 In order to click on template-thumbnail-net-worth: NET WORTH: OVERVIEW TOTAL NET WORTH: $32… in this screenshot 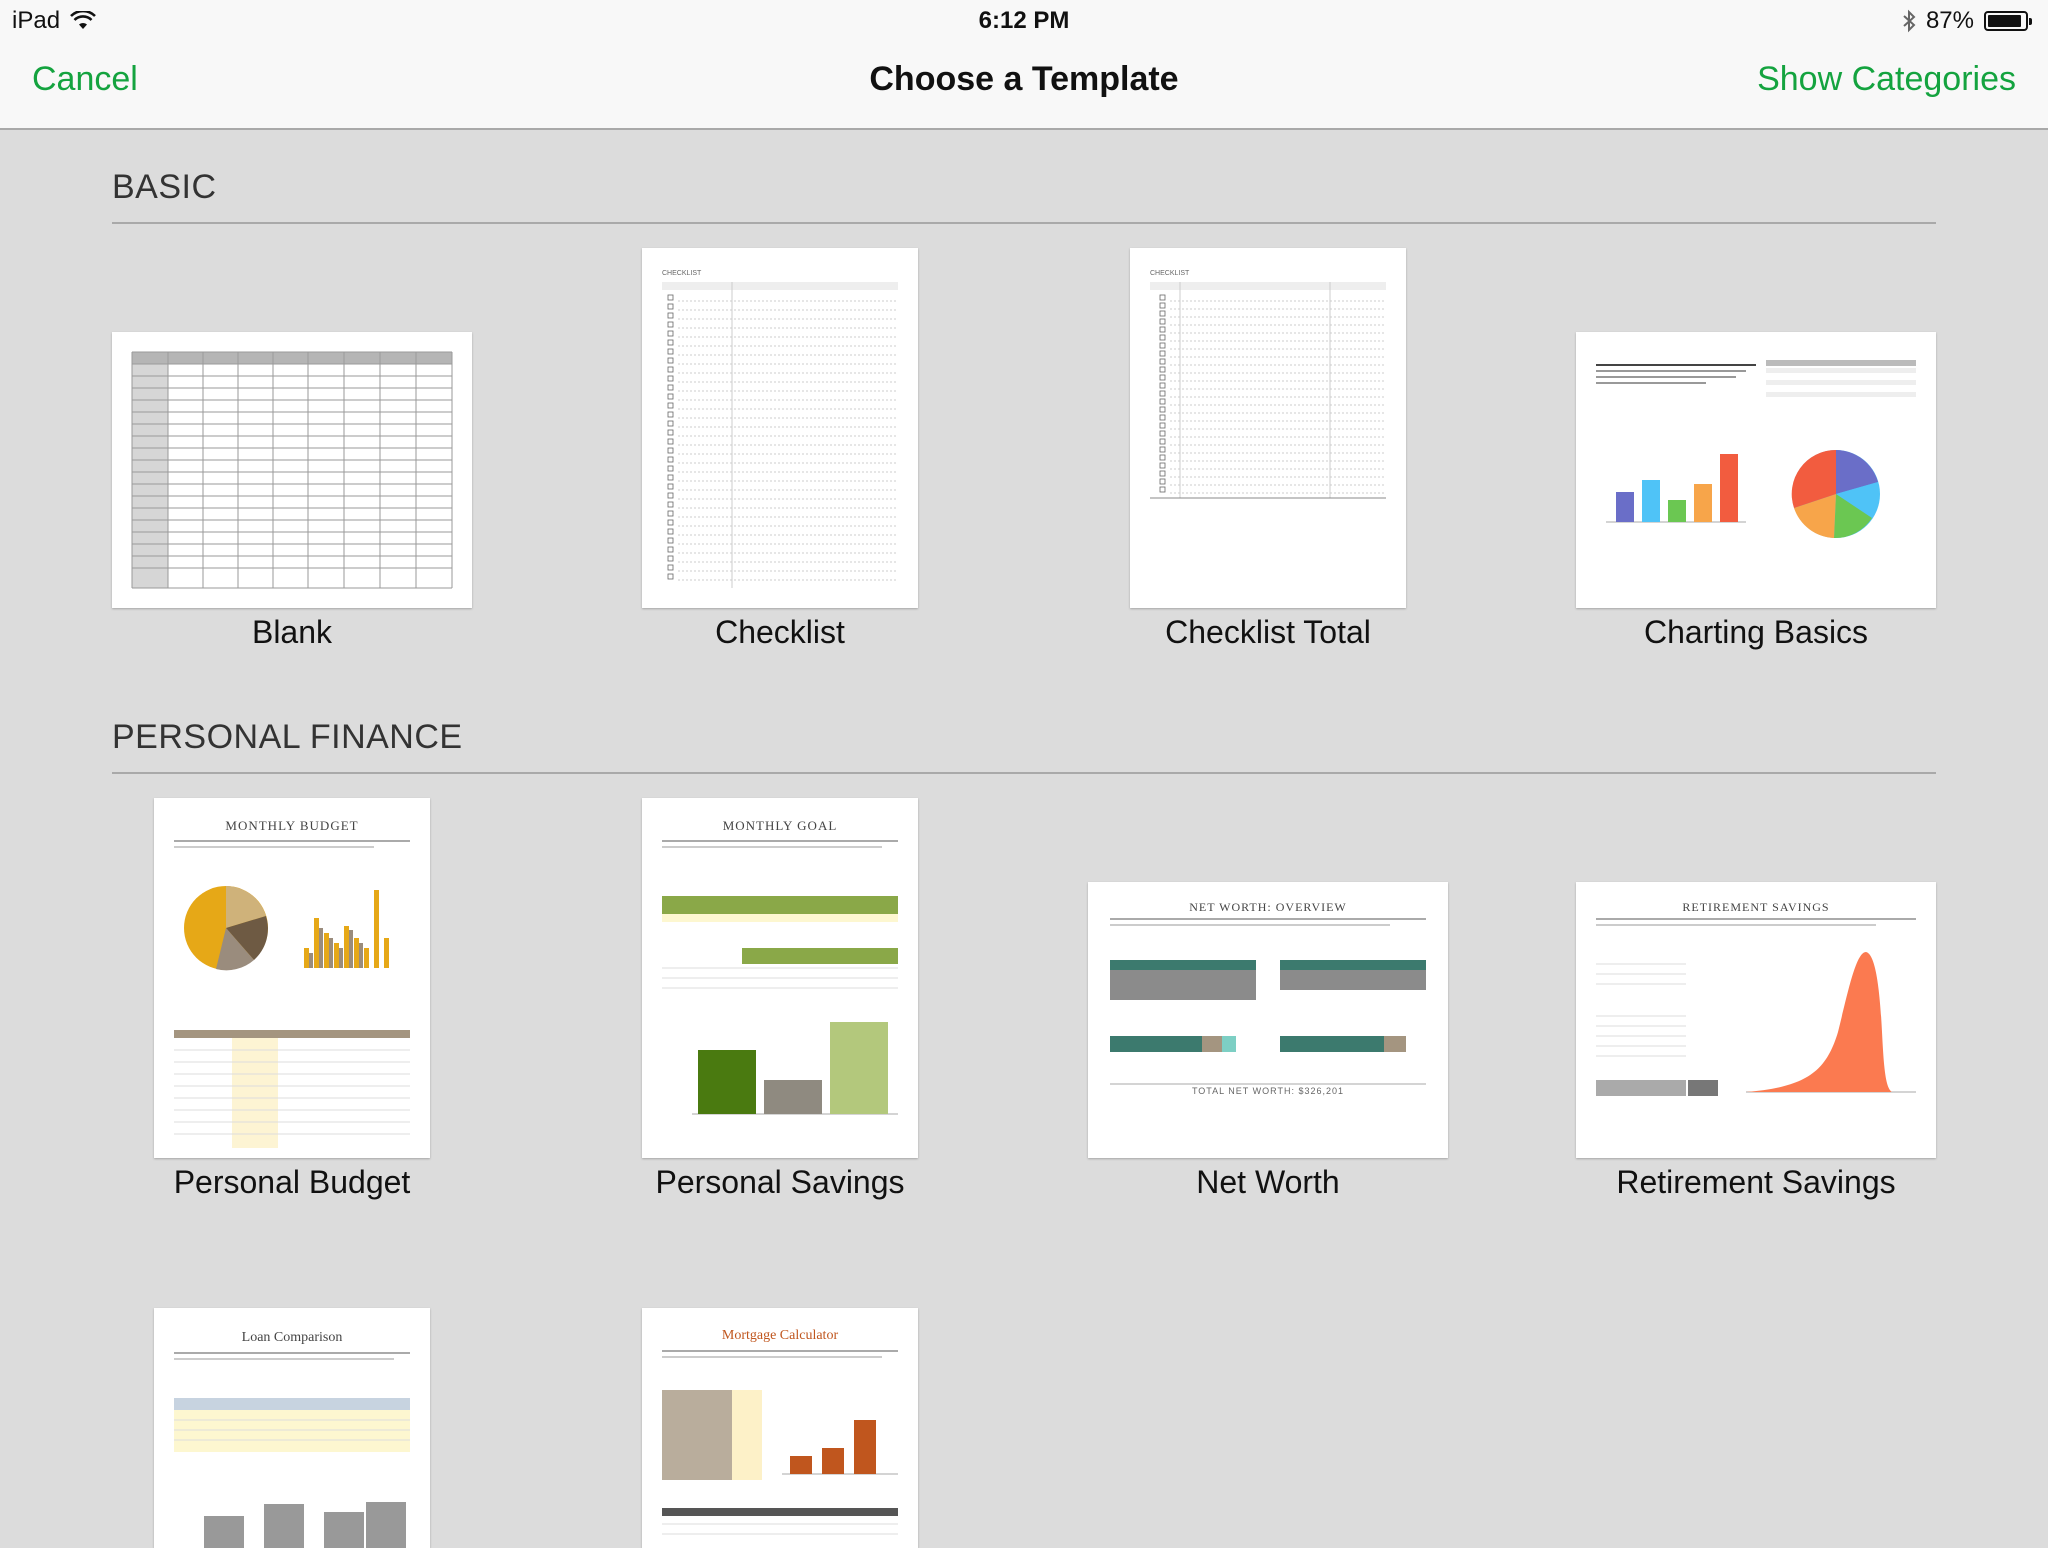, I will do `click(1268, 1020)`.